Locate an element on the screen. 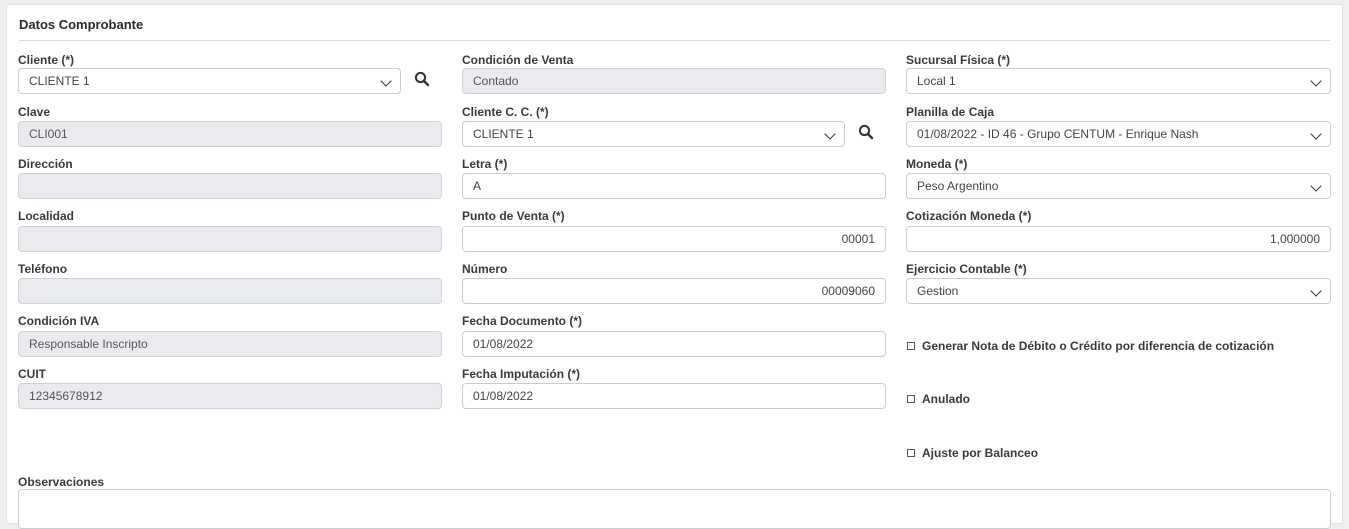 This screenshot has width=1349, height=529. numero-label: Número is located at coordinates (485, 269).